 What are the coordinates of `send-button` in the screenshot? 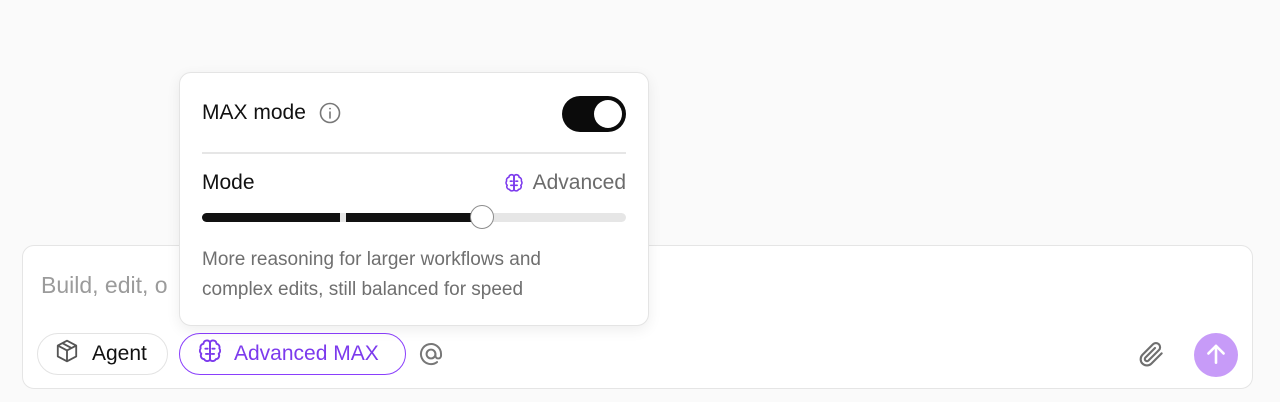 It's located at (1216, 355).